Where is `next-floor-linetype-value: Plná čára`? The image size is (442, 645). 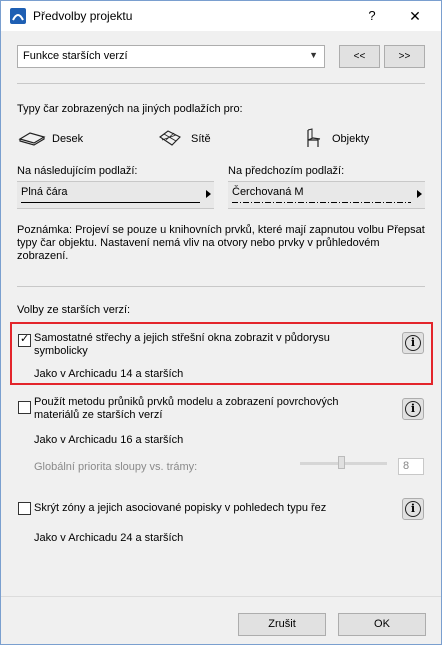
next-floor-linetype-value: Plná čára is located at coordinates (44, 192).